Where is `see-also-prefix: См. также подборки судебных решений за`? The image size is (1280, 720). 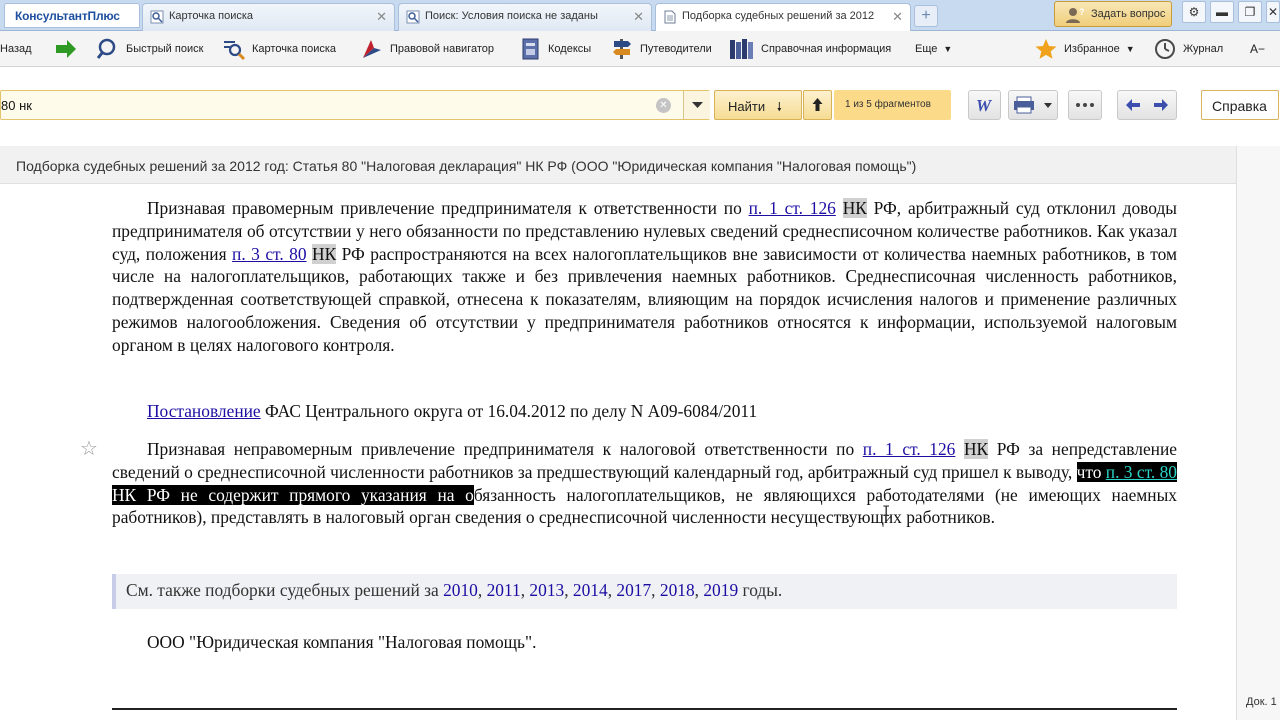 see-also-prefix: См. также подборки судебных решений за is located at coordinates (285, 590).